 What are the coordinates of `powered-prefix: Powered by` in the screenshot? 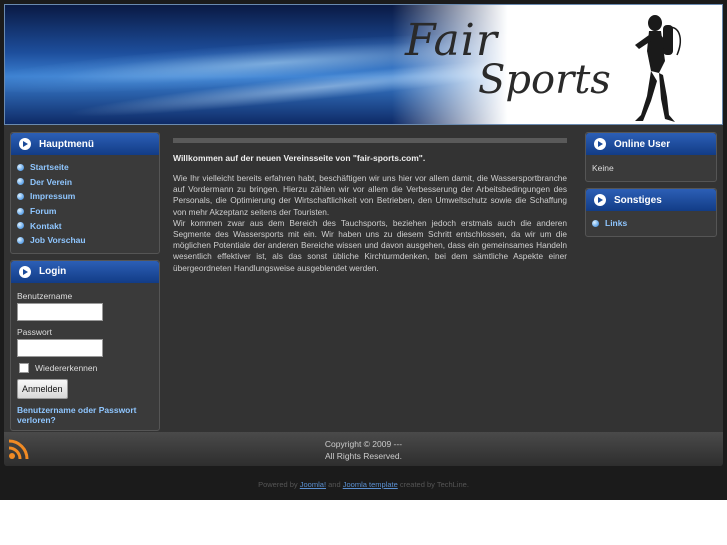 It's located at (278, 484).